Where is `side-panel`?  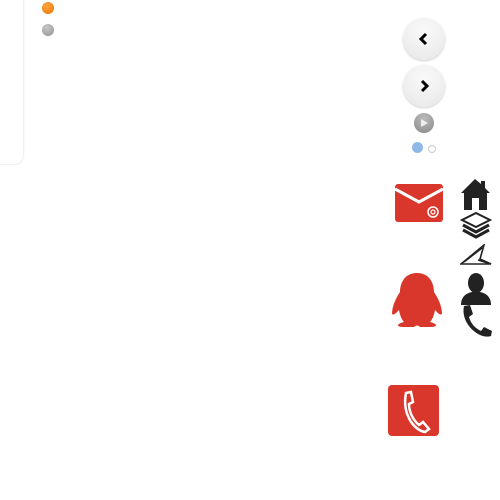 side-panel is located at coordinates (12, 82).